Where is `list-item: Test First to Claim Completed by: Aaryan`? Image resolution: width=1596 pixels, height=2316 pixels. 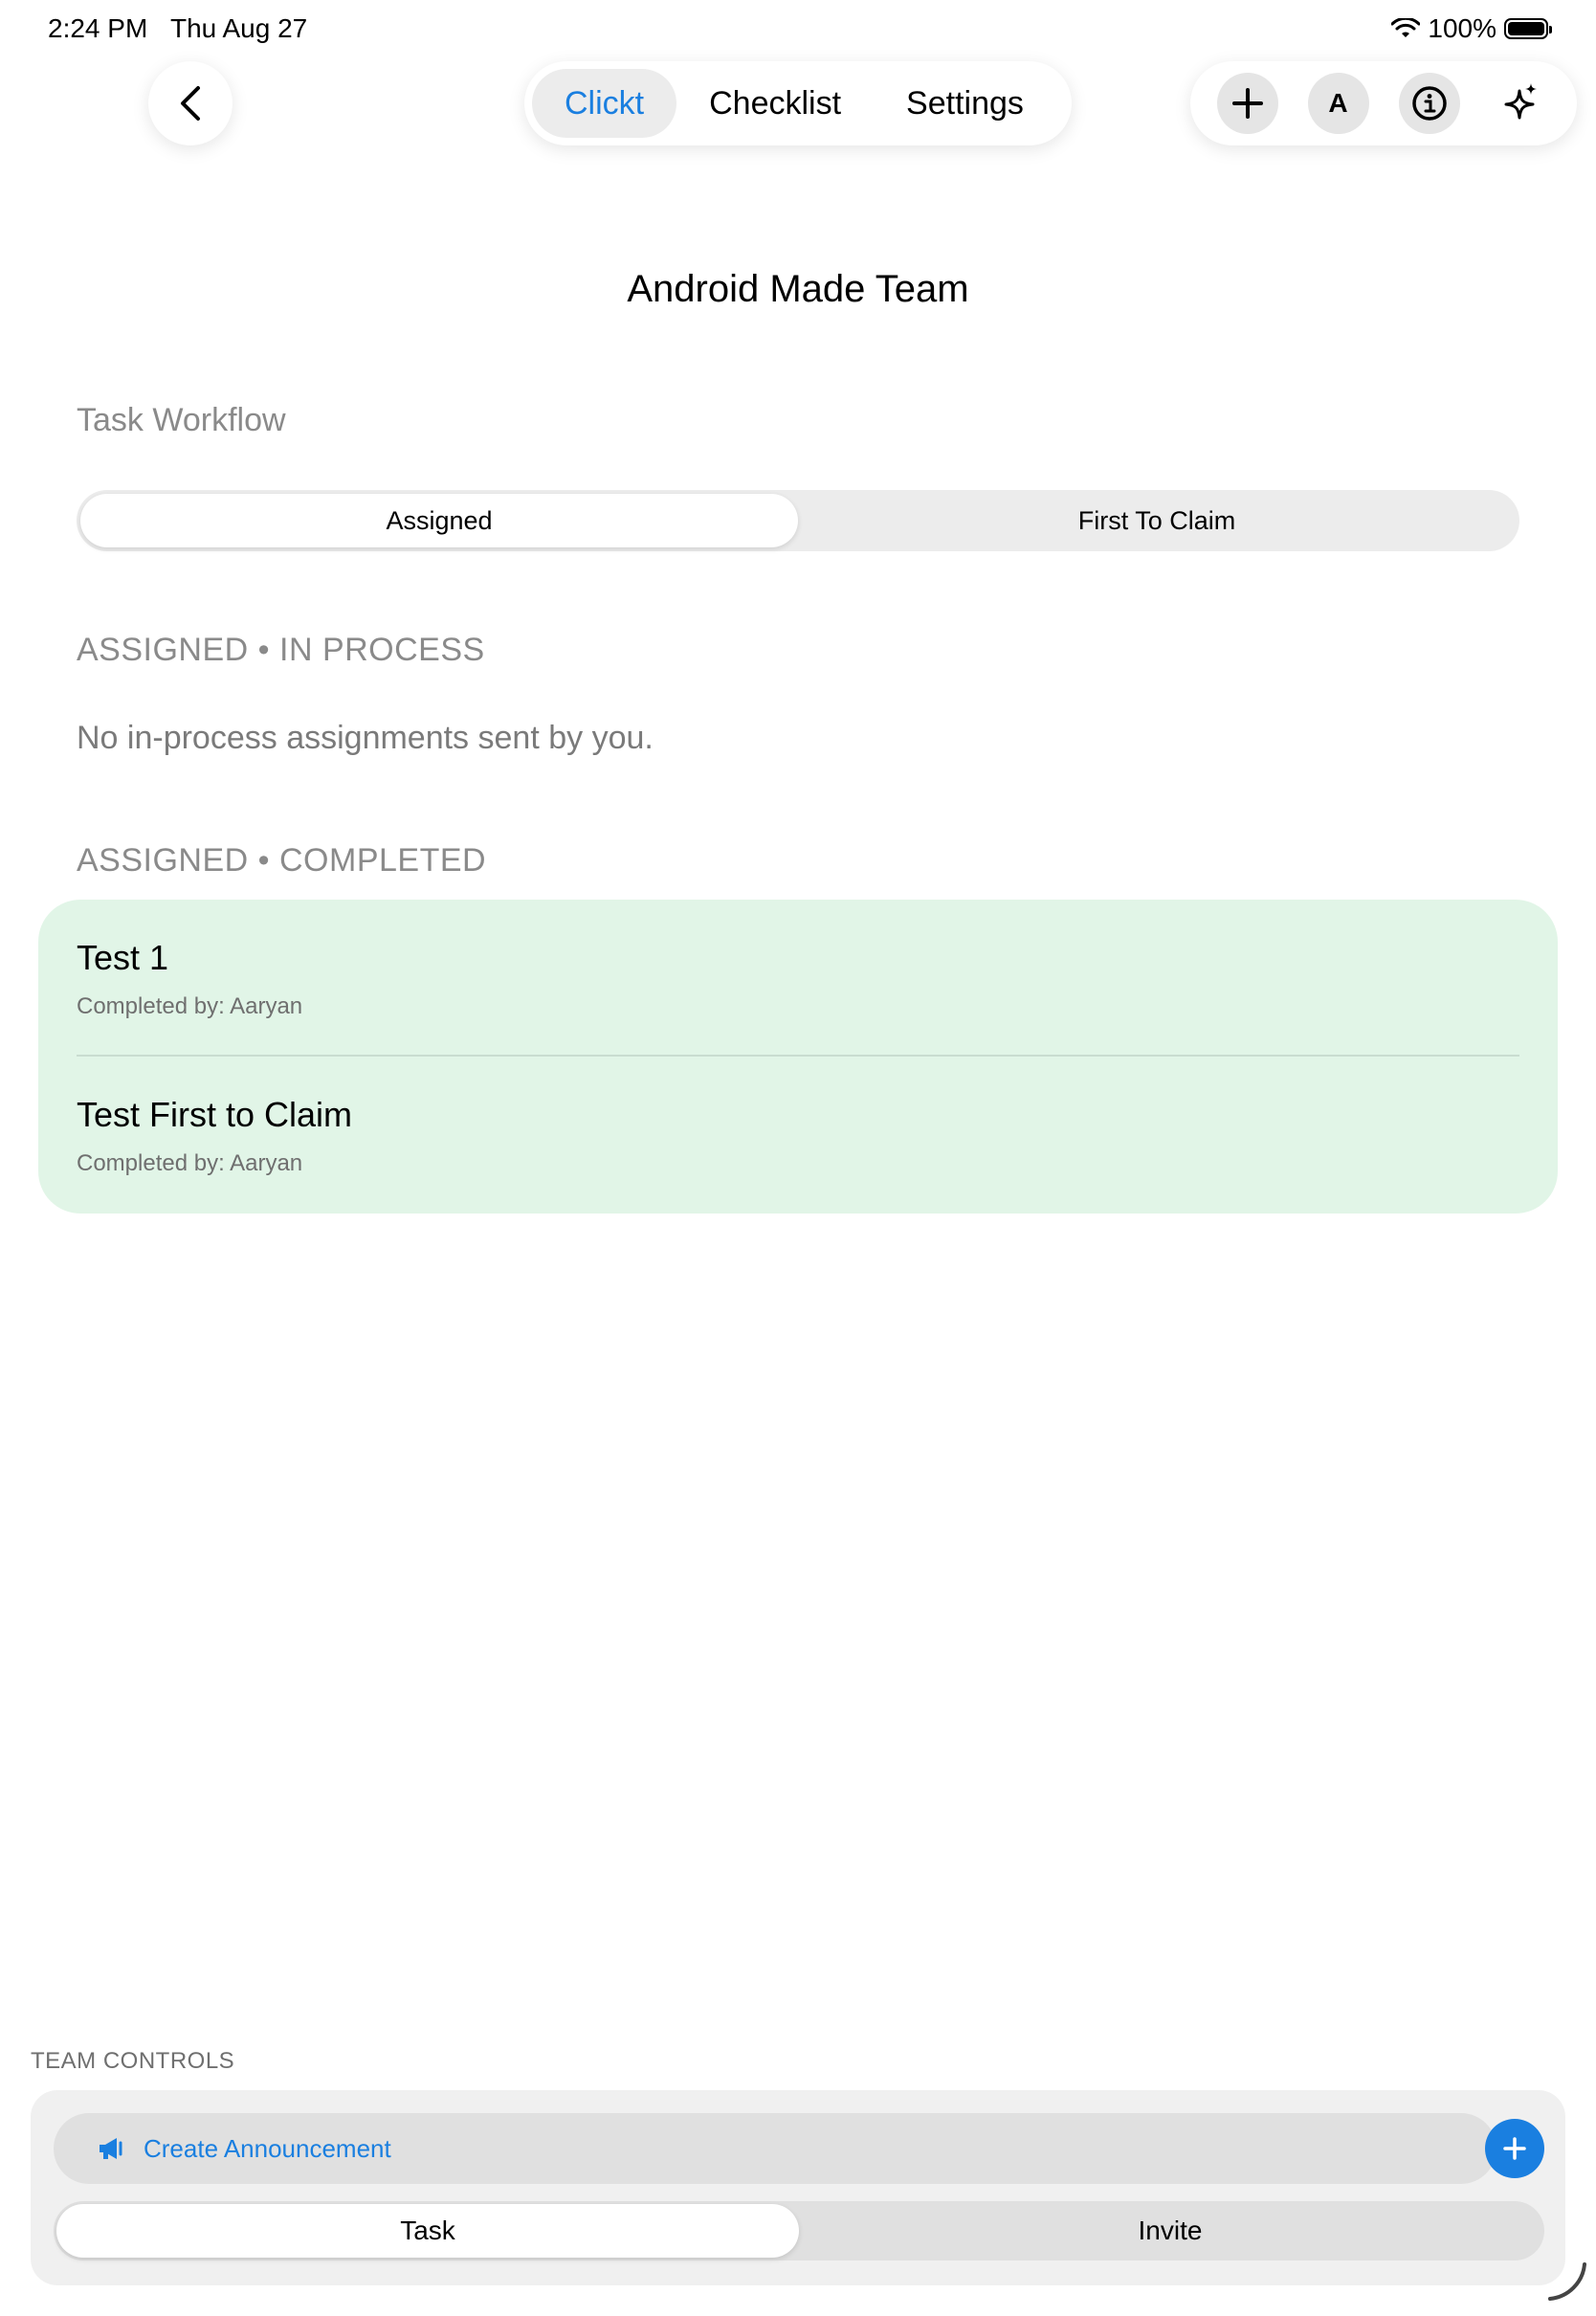
list-item: Test First to Claim Completed by: Aaryan is located at coordinates (215, 1136).